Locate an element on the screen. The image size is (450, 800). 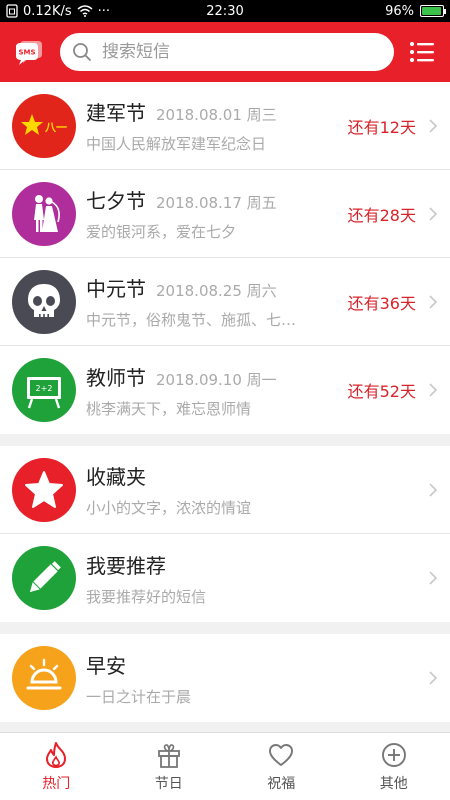
item-date: 2018.08.25 周六 is located at coordinates (216, 291).